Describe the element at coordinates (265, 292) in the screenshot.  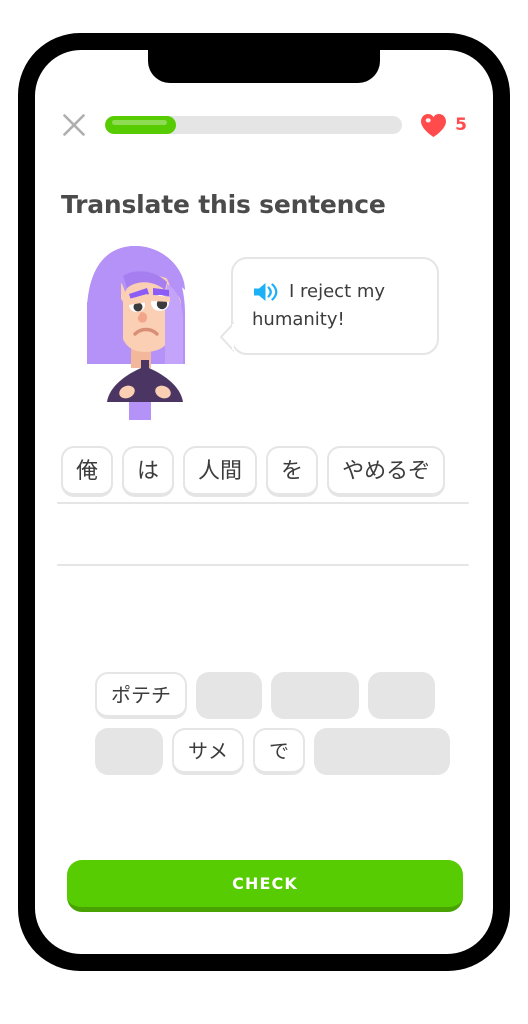
I see `speaker-icon` at that location.